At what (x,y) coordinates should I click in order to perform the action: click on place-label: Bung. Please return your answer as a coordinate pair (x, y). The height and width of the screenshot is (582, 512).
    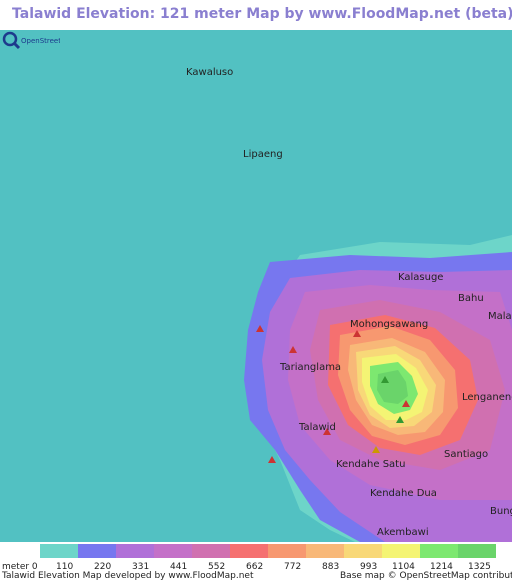
    Looking at the image, I should click on (501, 511).